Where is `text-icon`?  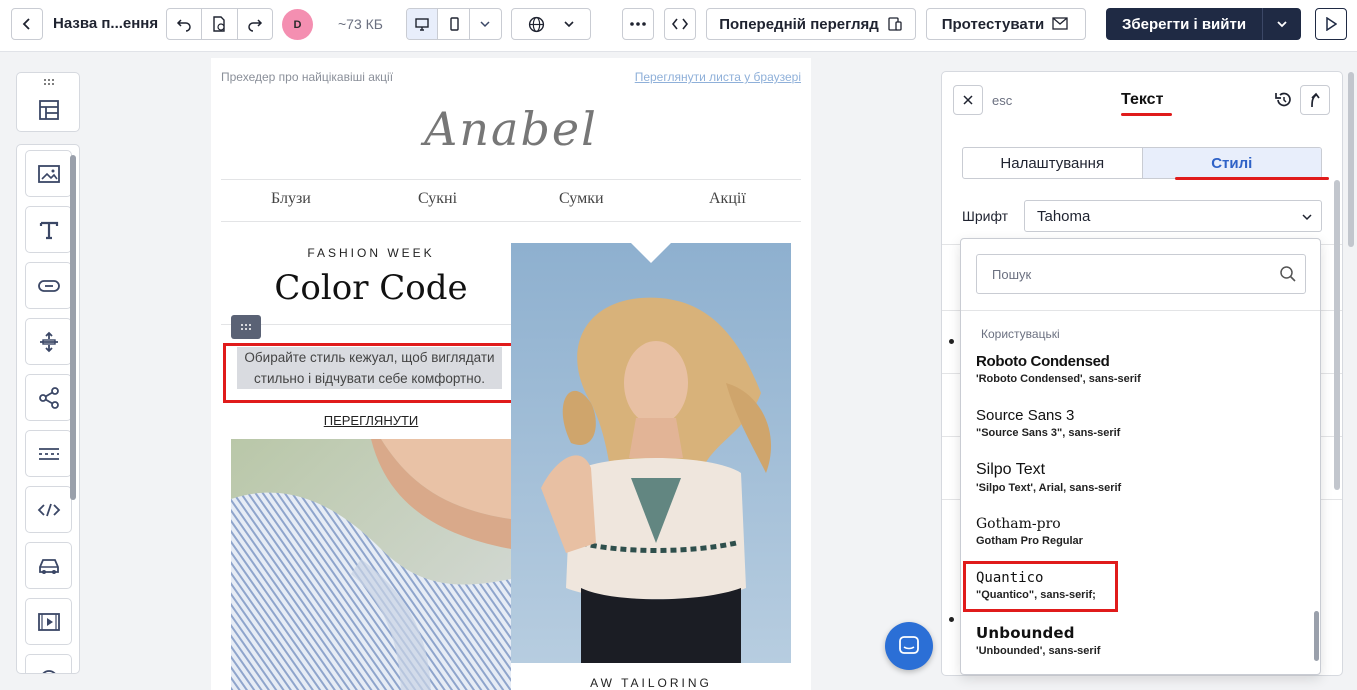 text-icon is located at coordinates (48, 230).